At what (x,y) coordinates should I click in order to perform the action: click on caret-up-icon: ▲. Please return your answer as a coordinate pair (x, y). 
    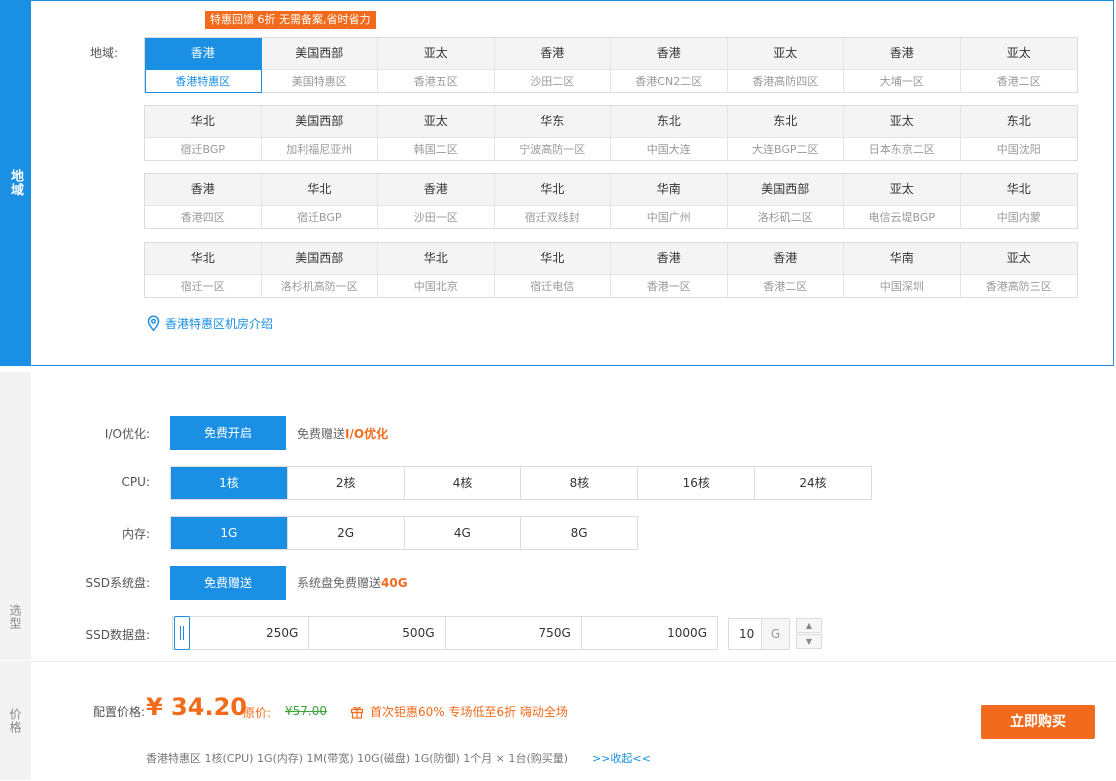
    Looking at the image, I should click on (809, 625).